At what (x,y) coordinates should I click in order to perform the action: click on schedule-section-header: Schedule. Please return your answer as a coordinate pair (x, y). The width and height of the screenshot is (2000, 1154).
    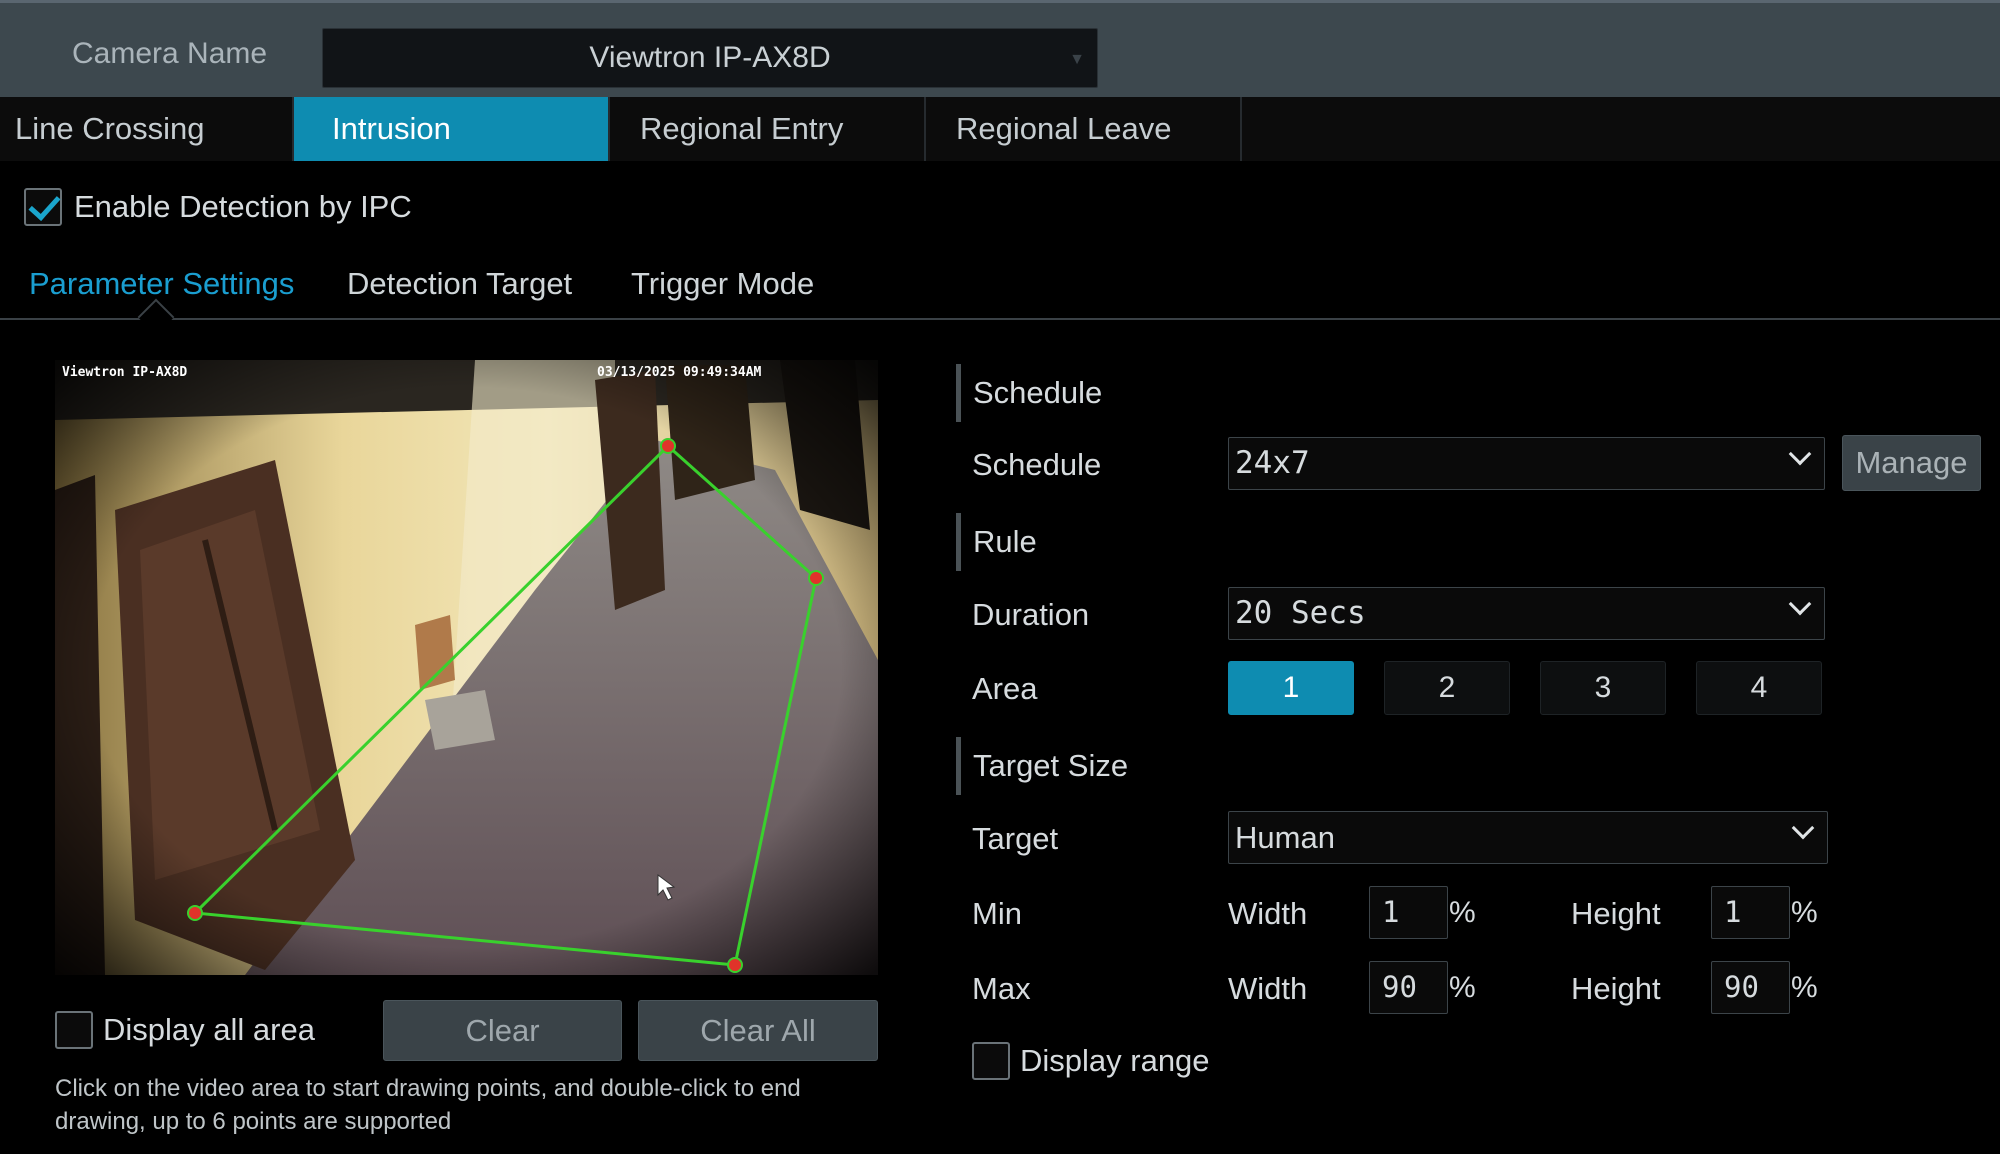
    Looking at the image, I should click on (1029, 393).